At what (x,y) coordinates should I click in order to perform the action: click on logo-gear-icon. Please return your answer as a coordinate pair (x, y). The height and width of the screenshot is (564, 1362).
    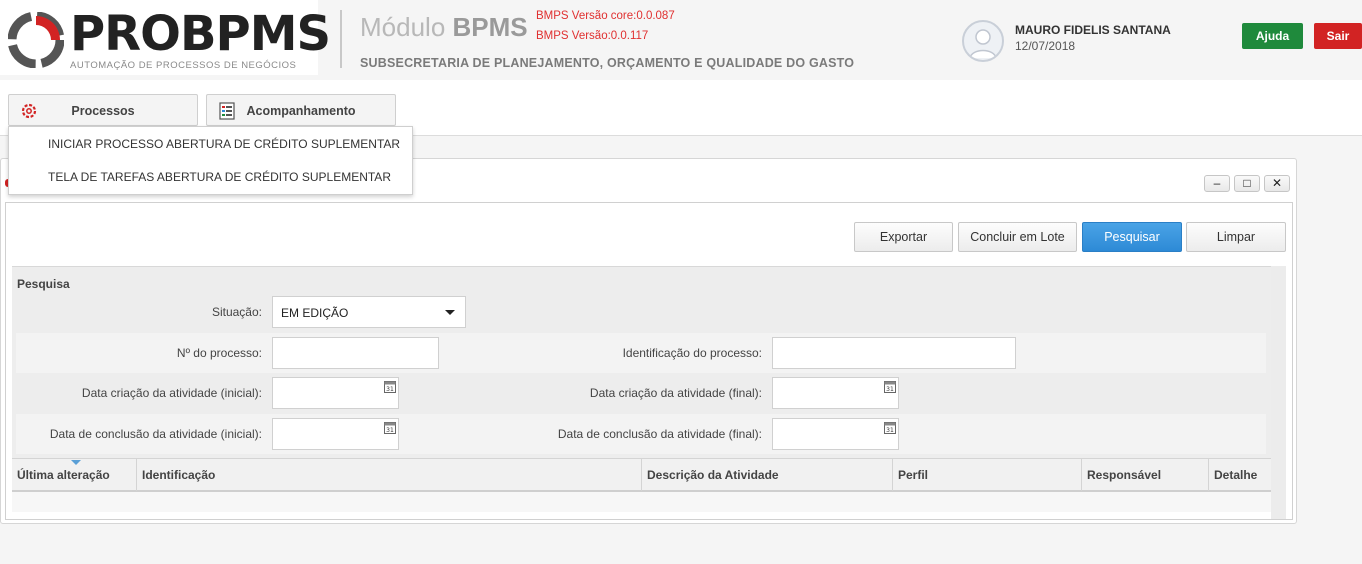
    Looking at the image, I should click on (36, 40).